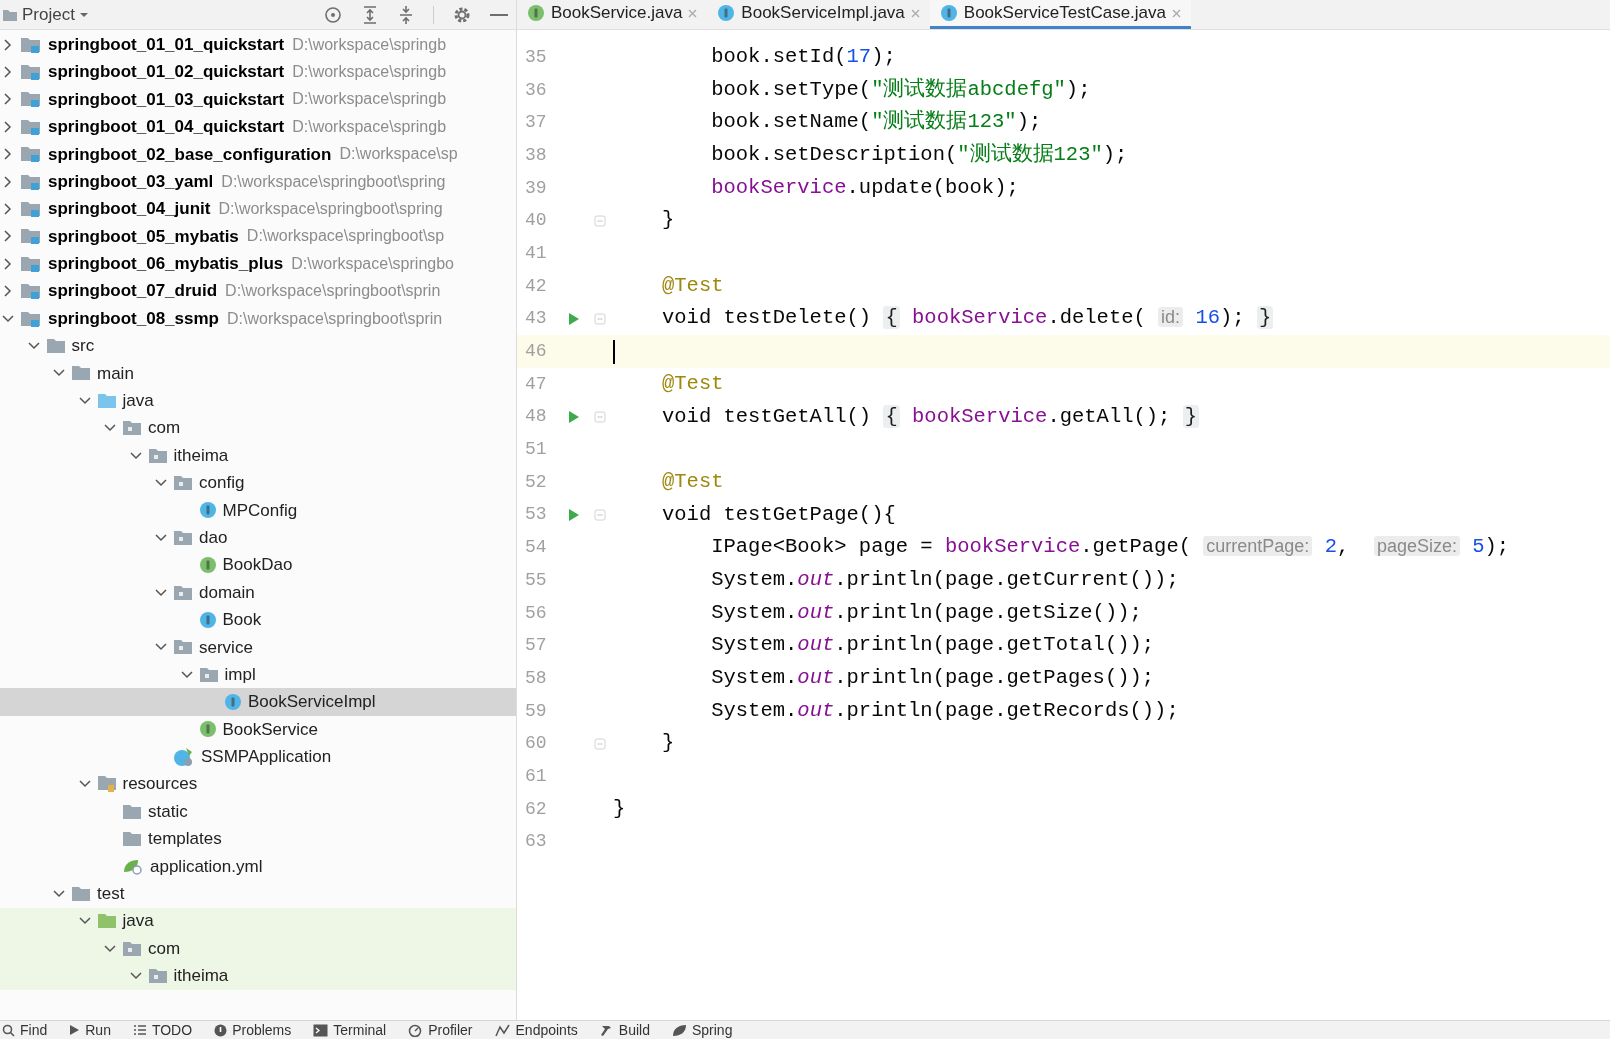  Describe the element at coordinates (258, 866) in the screenshot. I see `tree-row: application.yml` at that location.